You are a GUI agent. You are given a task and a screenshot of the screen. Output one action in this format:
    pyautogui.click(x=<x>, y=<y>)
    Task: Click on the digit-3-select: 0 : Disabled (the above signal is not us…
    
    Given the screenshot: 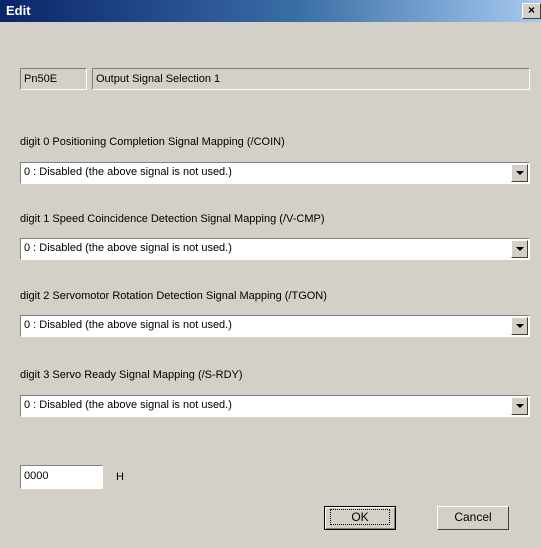 What is the action you would take?
    pyautogui.click(x=275, y=406)
    